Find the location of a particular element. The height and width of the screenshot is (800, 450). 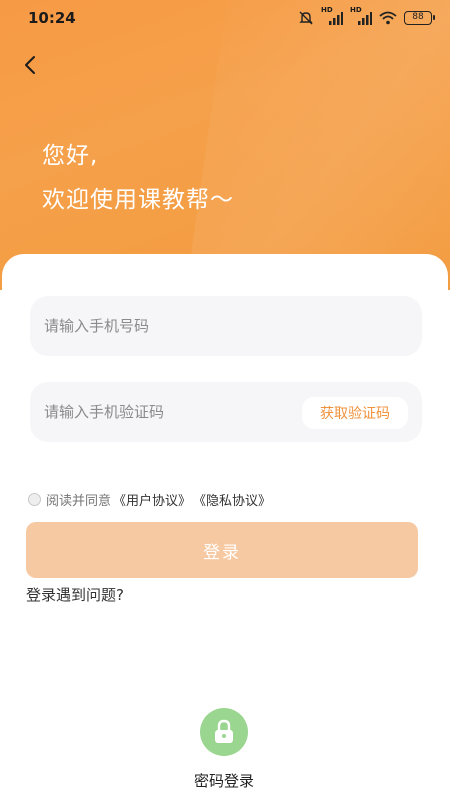

greeting-line-1: 您好, is located at coordinates (70, 156).